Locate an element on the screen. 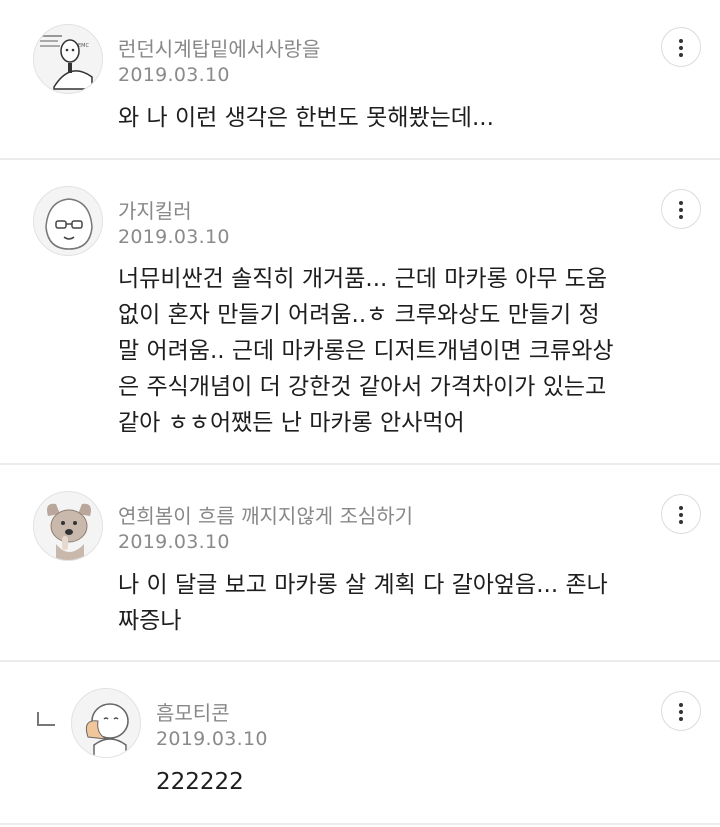  comment-line: 말 어려움.. 근데 마카롱은 디저트개념이면 크류와상 is located at coordinates (366, 351).